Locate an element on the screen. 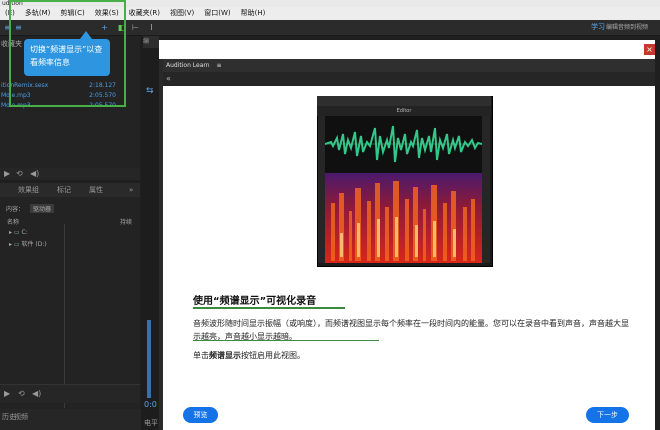 The width and height of the screenshot is (660, 430). media-browser-panel is located at coordinates (70, 296).